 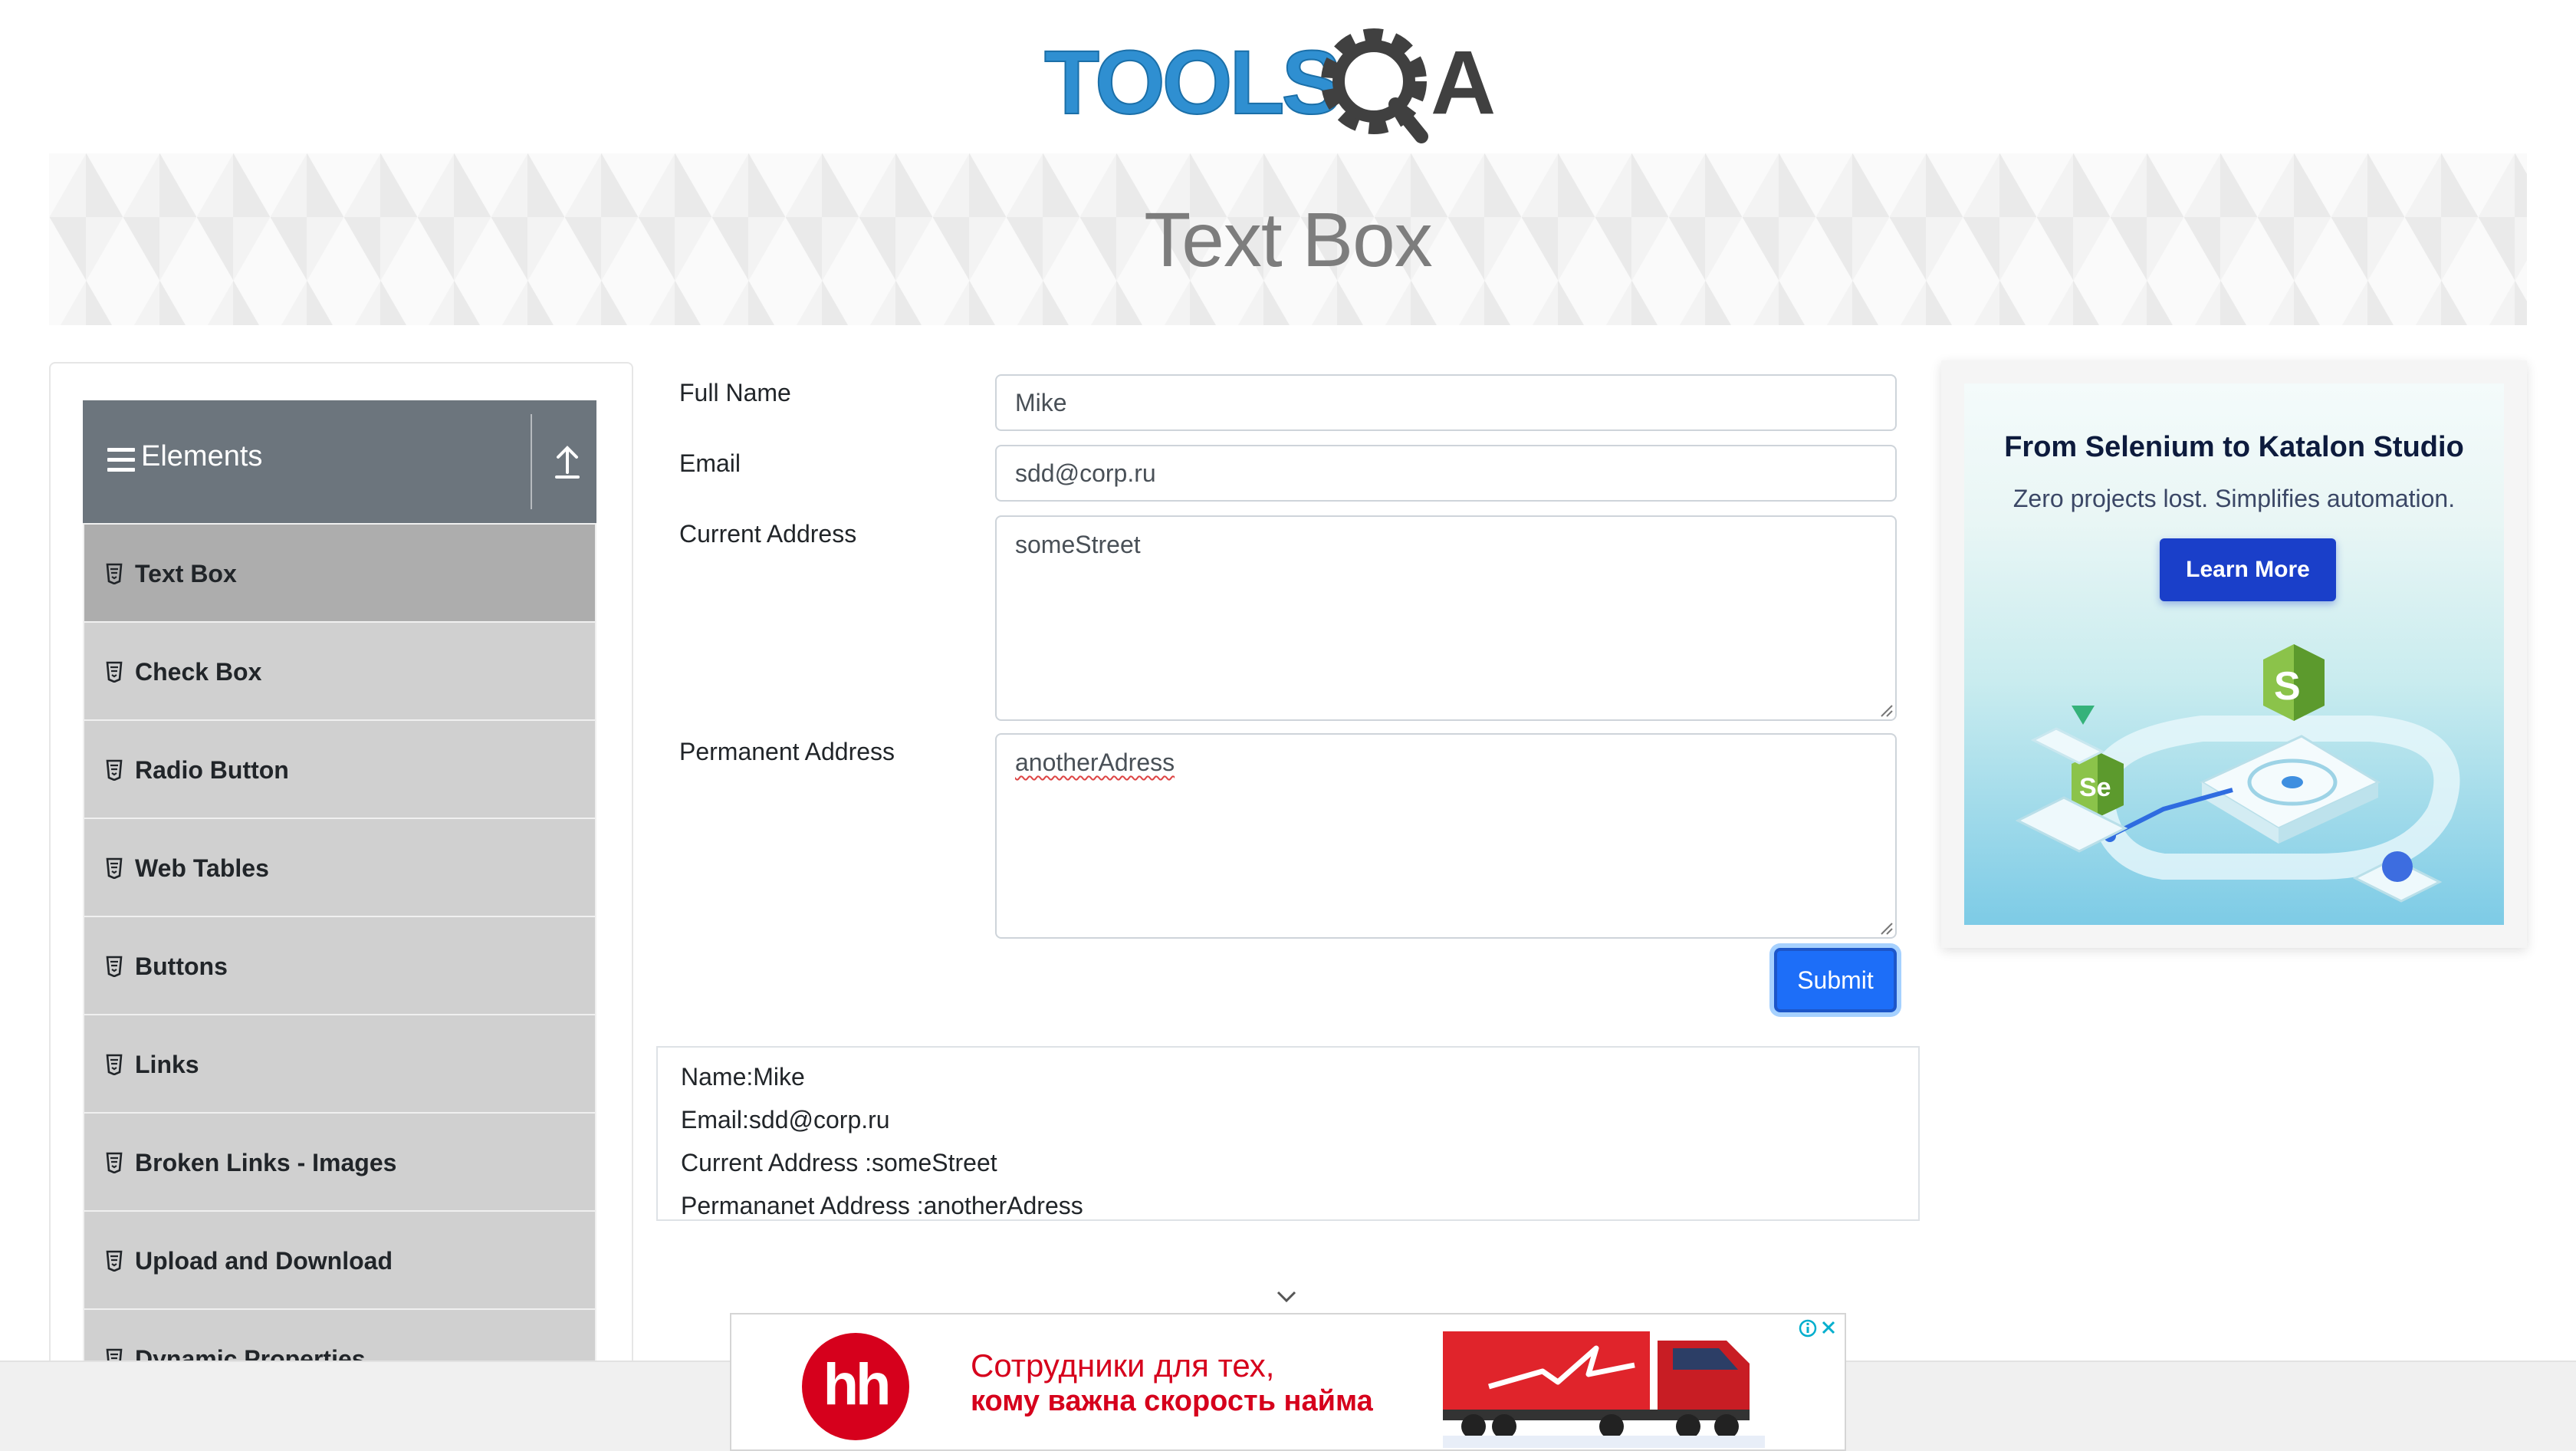 I want to click on output-permanent-address: Permananet Address :anotherAdress, so click(x=882, y=1205).